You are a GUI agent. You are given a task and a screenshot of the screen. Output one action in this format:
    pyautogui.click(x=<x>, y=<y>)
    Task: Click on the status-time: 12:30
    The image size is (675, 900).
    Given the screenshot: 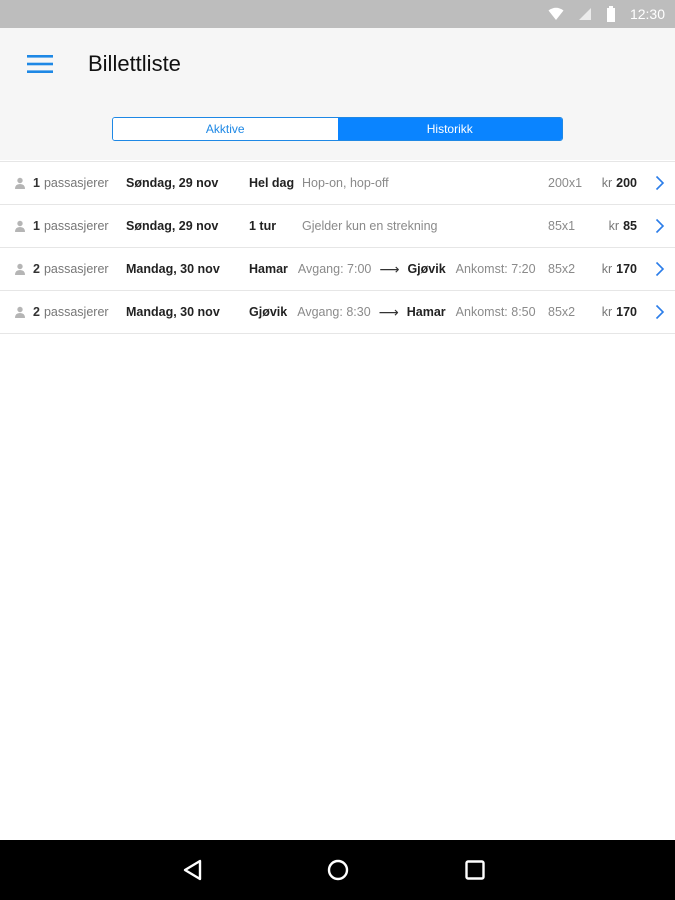 What is the action you would take?
    pyautogui.click(x=647, y=14)
    